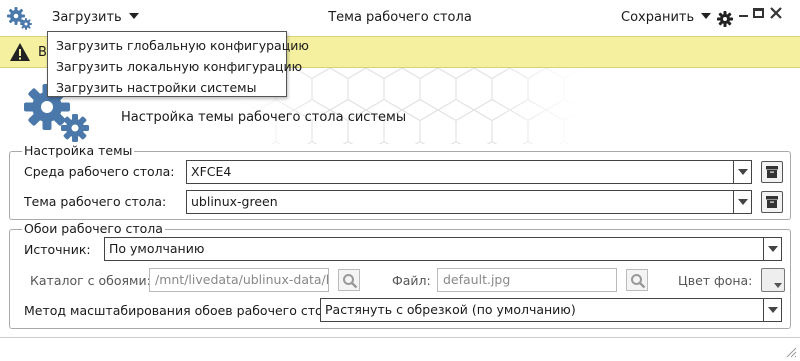 The image size is (800, 361). Describe the element at coordinates (20, 52) in the screenshot. I see `warning-icon` at that location.